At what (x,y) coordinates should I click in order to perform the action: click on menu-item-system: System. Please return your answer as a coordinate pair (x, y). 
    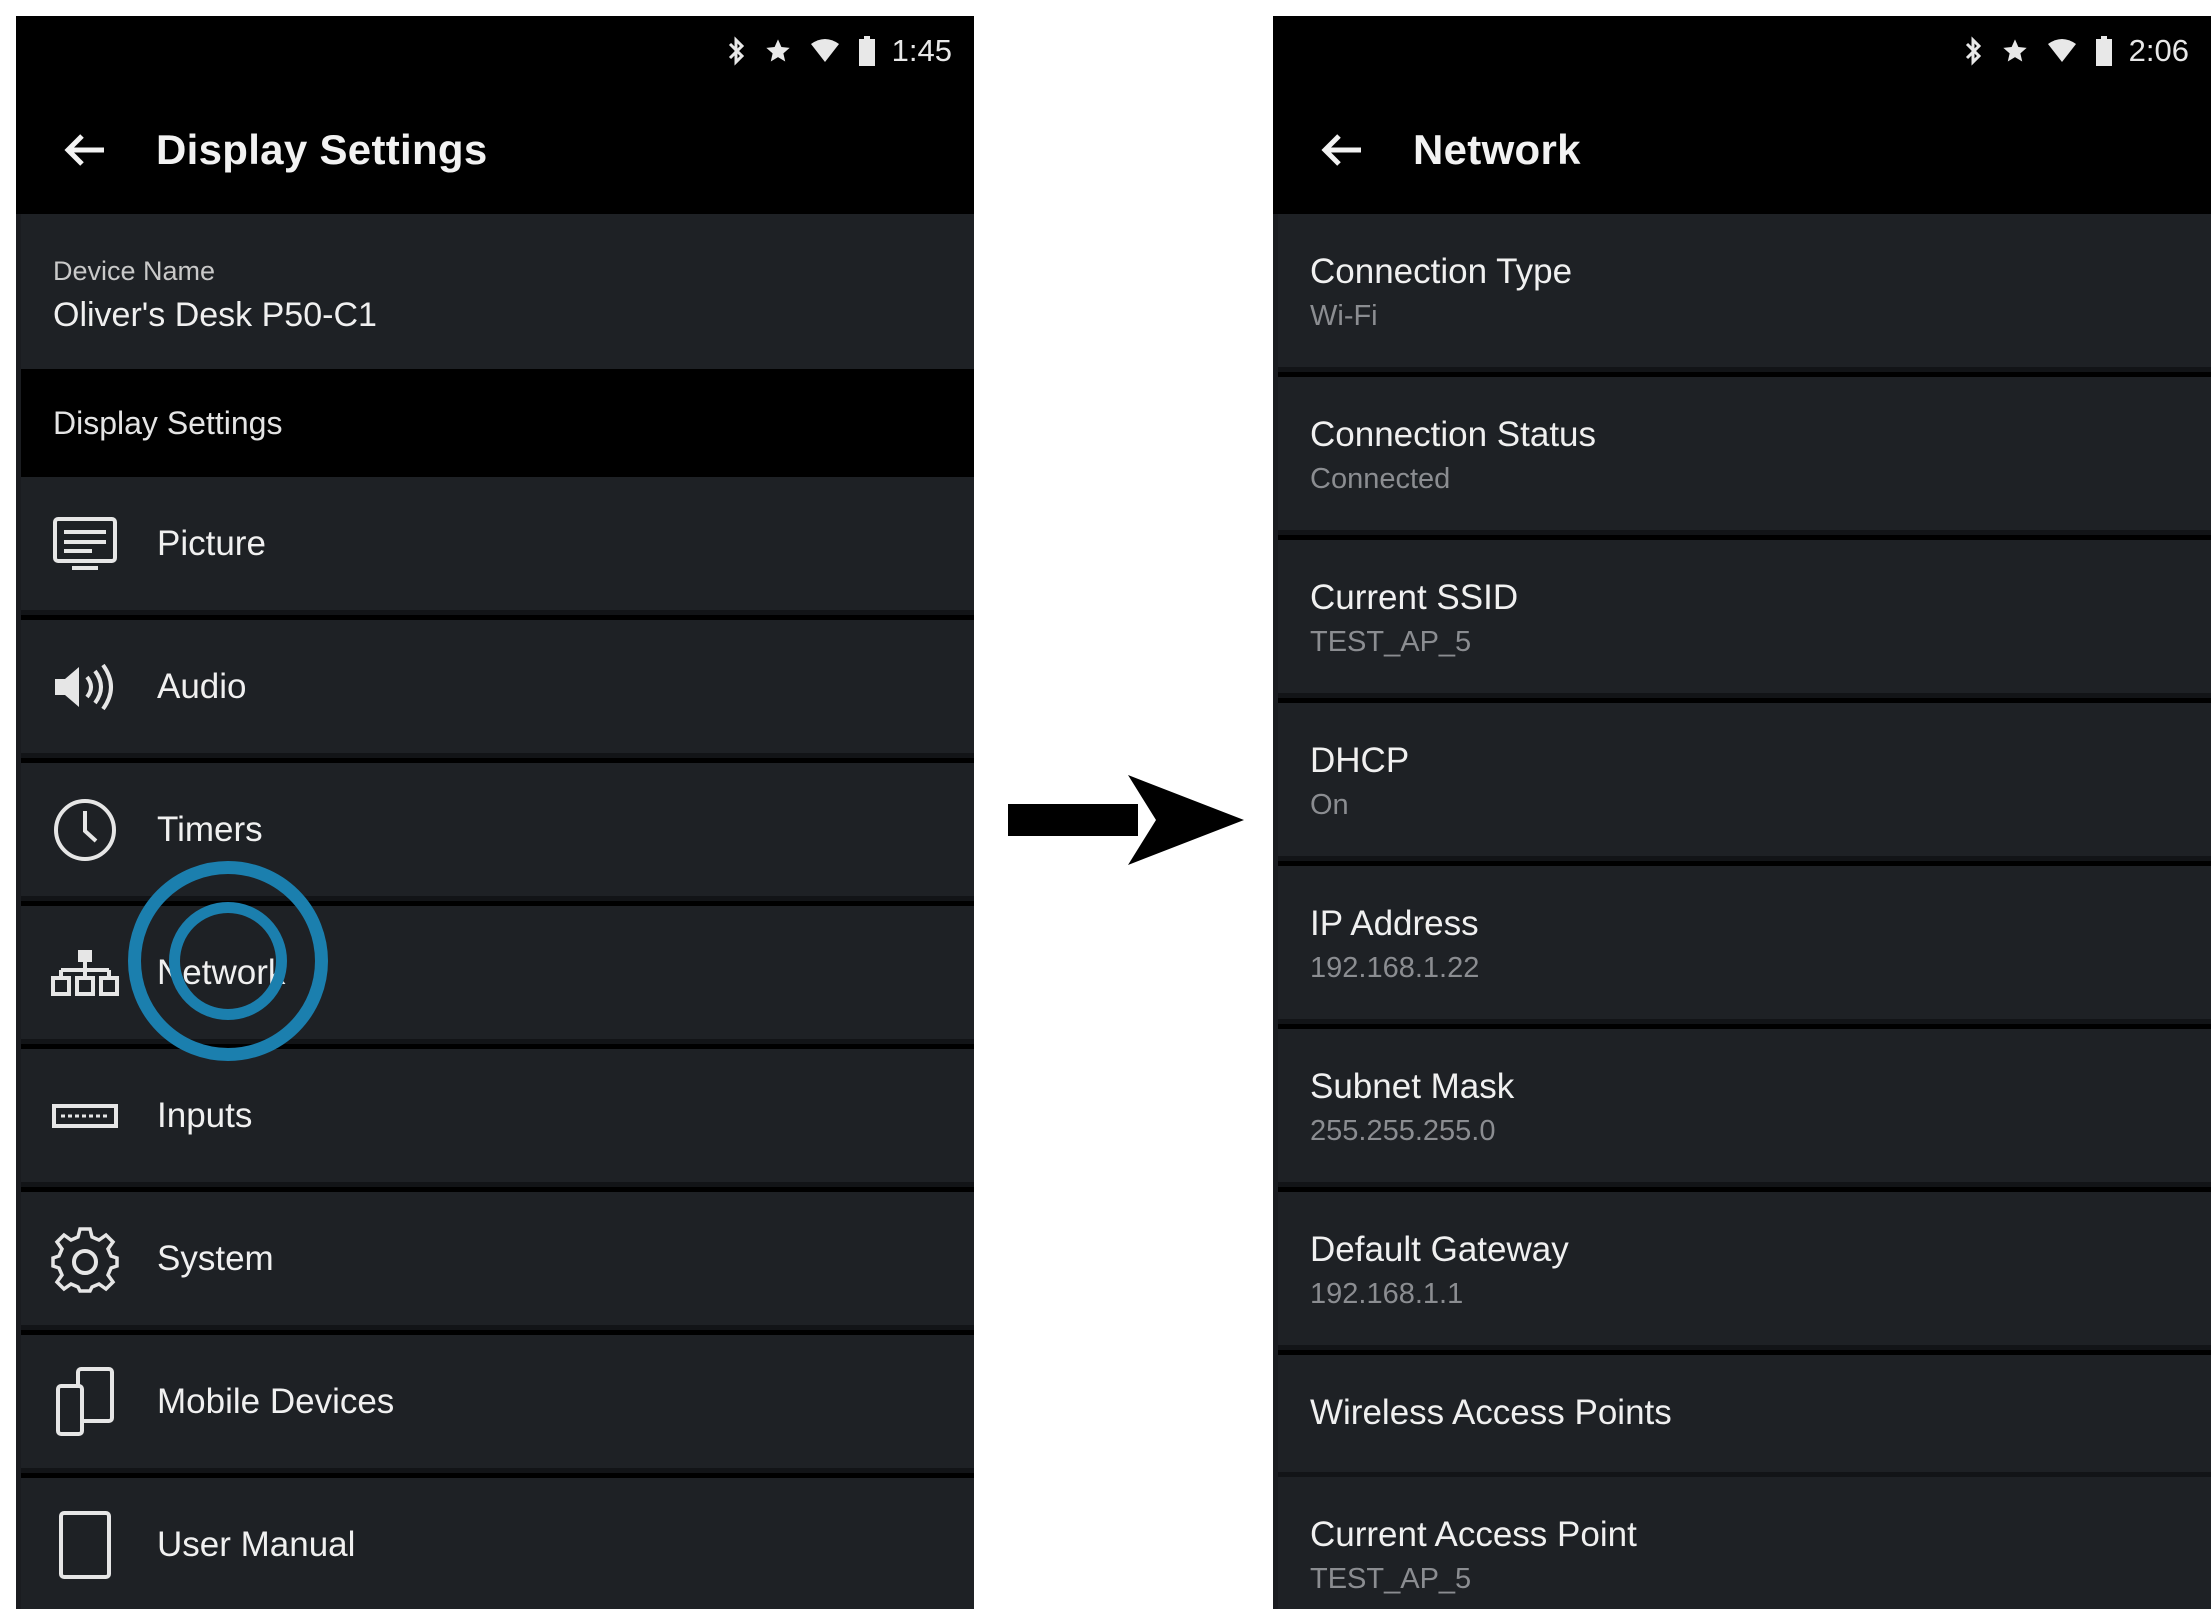
    Looking at the image, I should click on (497, 1261).